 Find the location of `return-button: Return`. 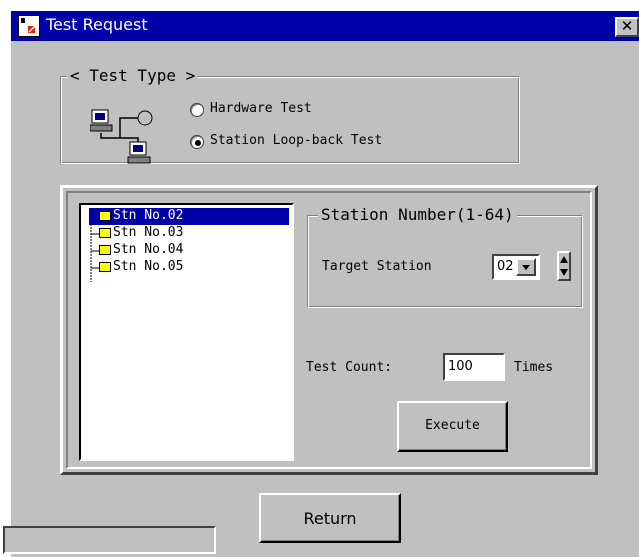

return-button: Return is located at coordinates (330, 518).